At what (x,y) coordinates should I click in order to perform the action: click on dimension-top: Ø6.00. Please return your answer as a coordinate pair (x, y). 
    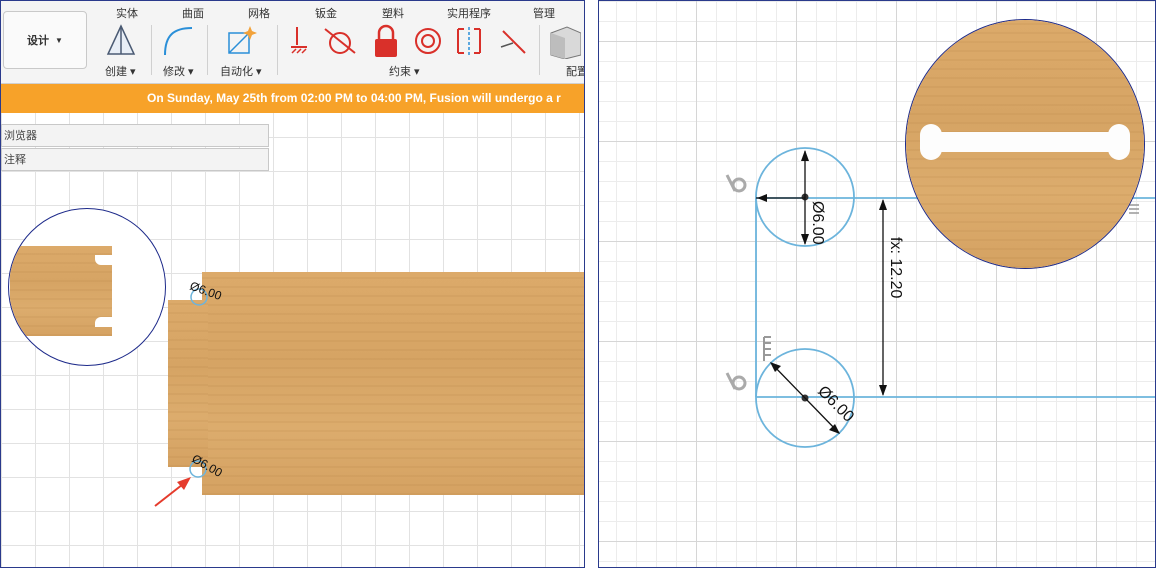
    Looking at the image, I should click on (817, 223).